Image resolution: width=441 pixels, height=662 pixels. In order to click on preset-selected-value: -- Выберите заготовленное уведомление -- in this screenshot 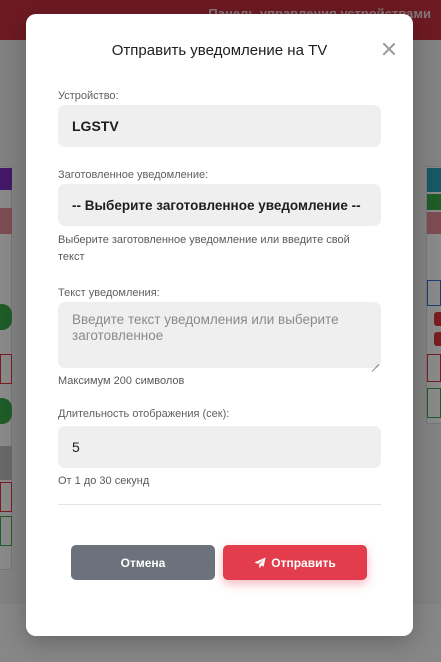, I will do `click(216, 205)`.